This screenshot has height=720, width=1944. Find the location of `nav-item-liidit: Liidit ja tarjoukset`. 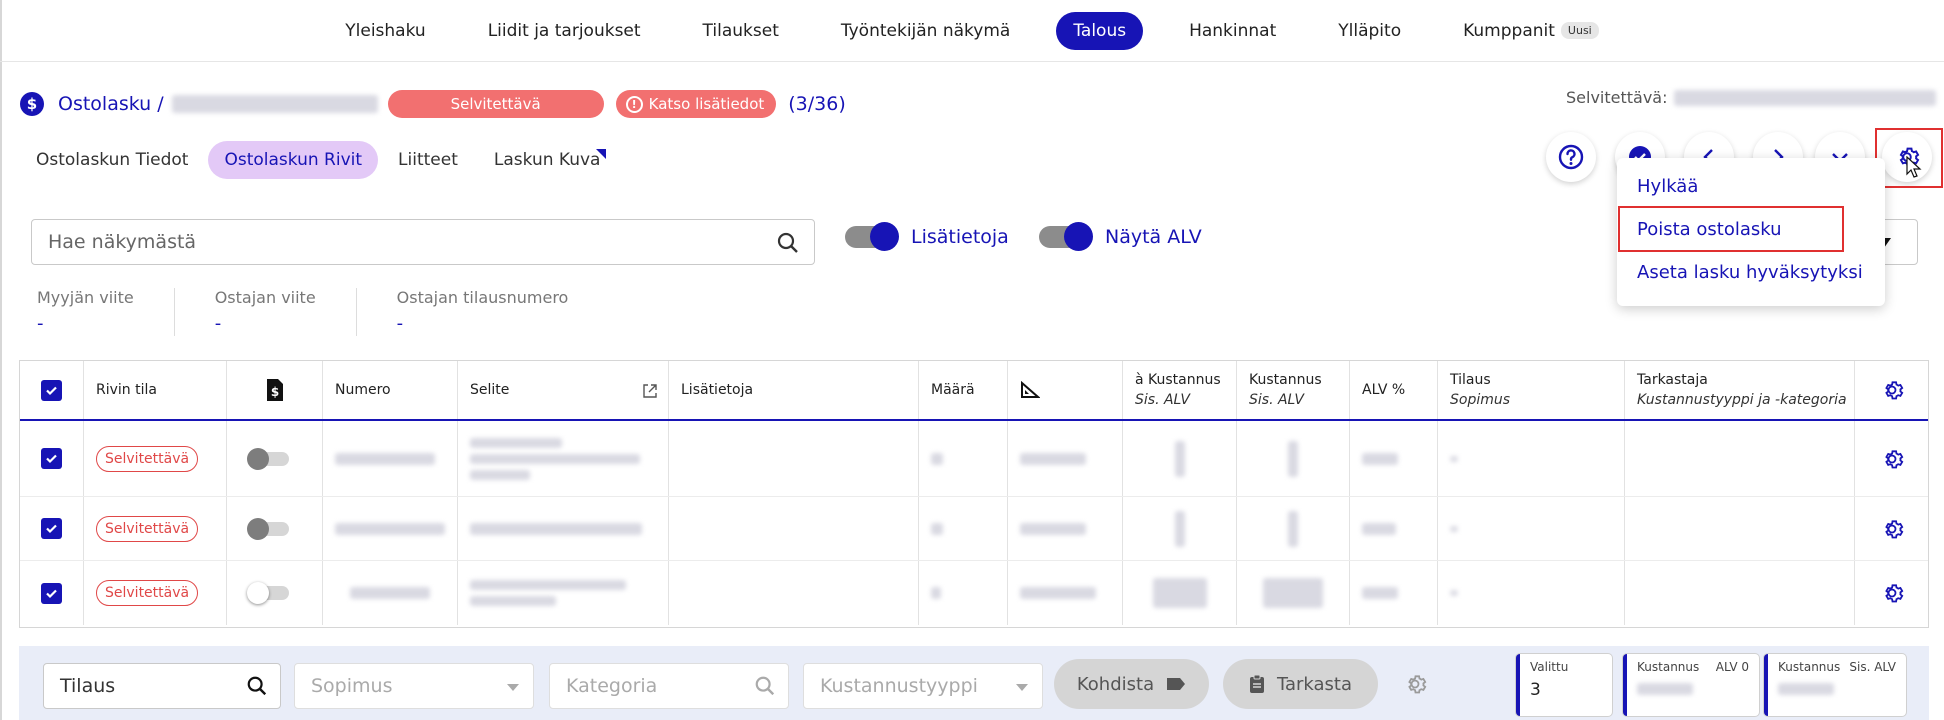

nav-item-liidit: Liidit ja tarjoukset is located at coordinates (564, 31).